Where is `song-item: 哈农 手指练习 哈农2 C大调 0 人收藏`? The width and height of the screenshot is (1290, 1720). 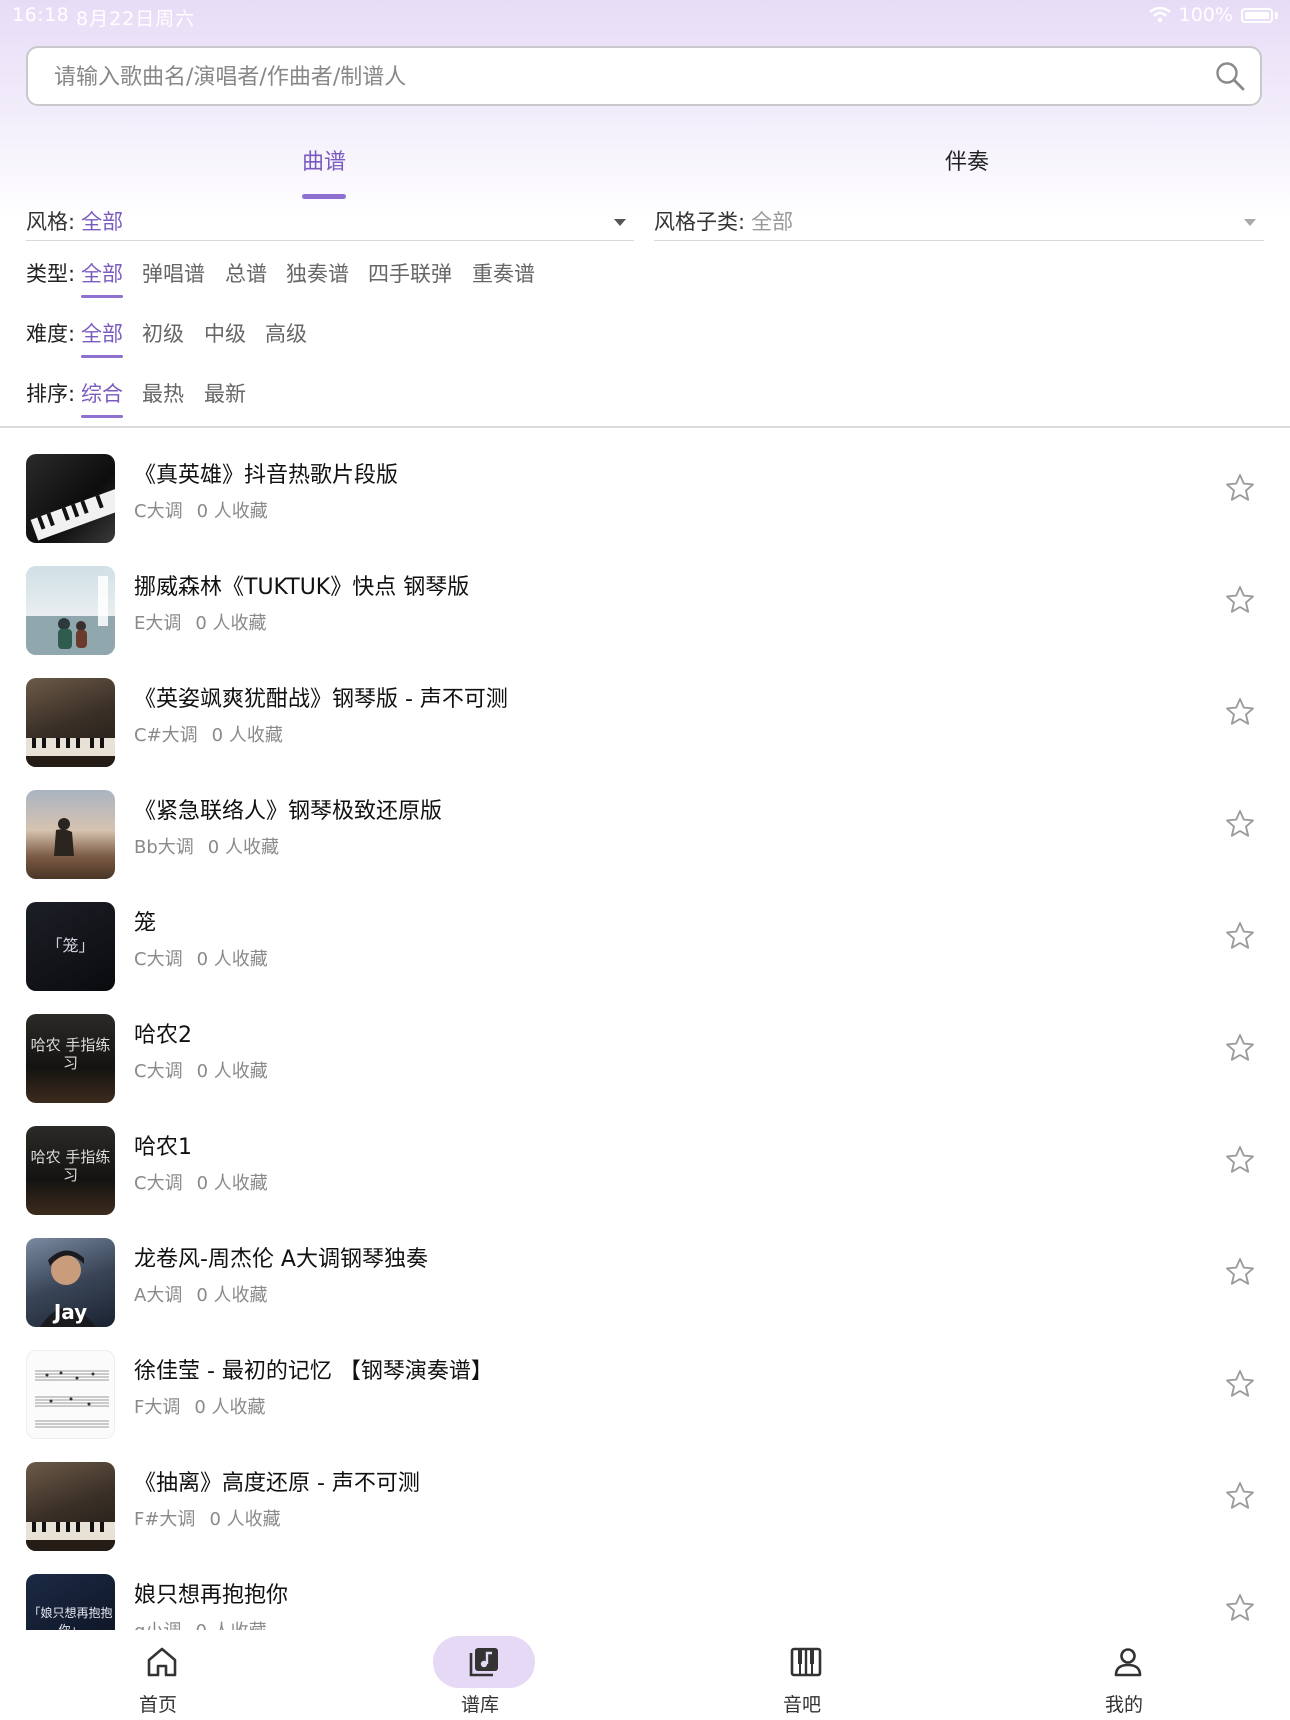
song-item: 哈农 手指练习 哈农2 C大调 0 人收藏 is located at coordinates (645, 1056).